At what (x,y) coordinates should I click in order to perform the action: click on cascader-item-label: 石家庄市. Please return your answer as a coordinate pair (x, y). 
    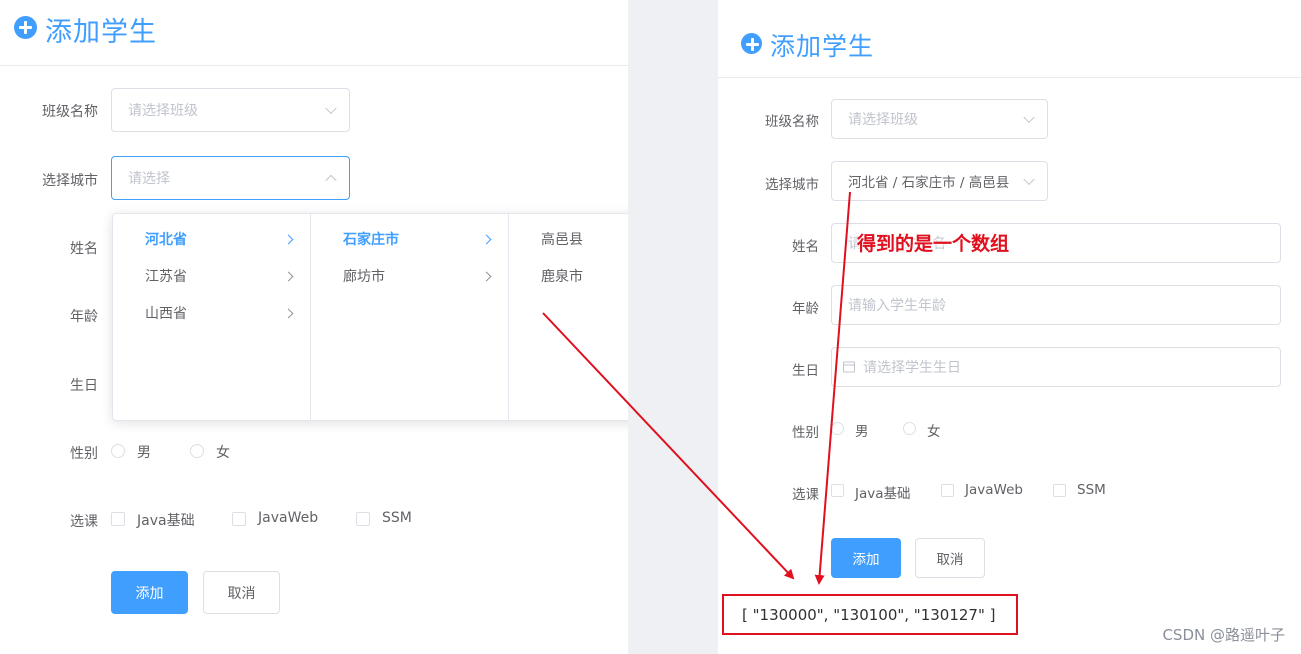
    Looking at the image, I should click on (371, 240).